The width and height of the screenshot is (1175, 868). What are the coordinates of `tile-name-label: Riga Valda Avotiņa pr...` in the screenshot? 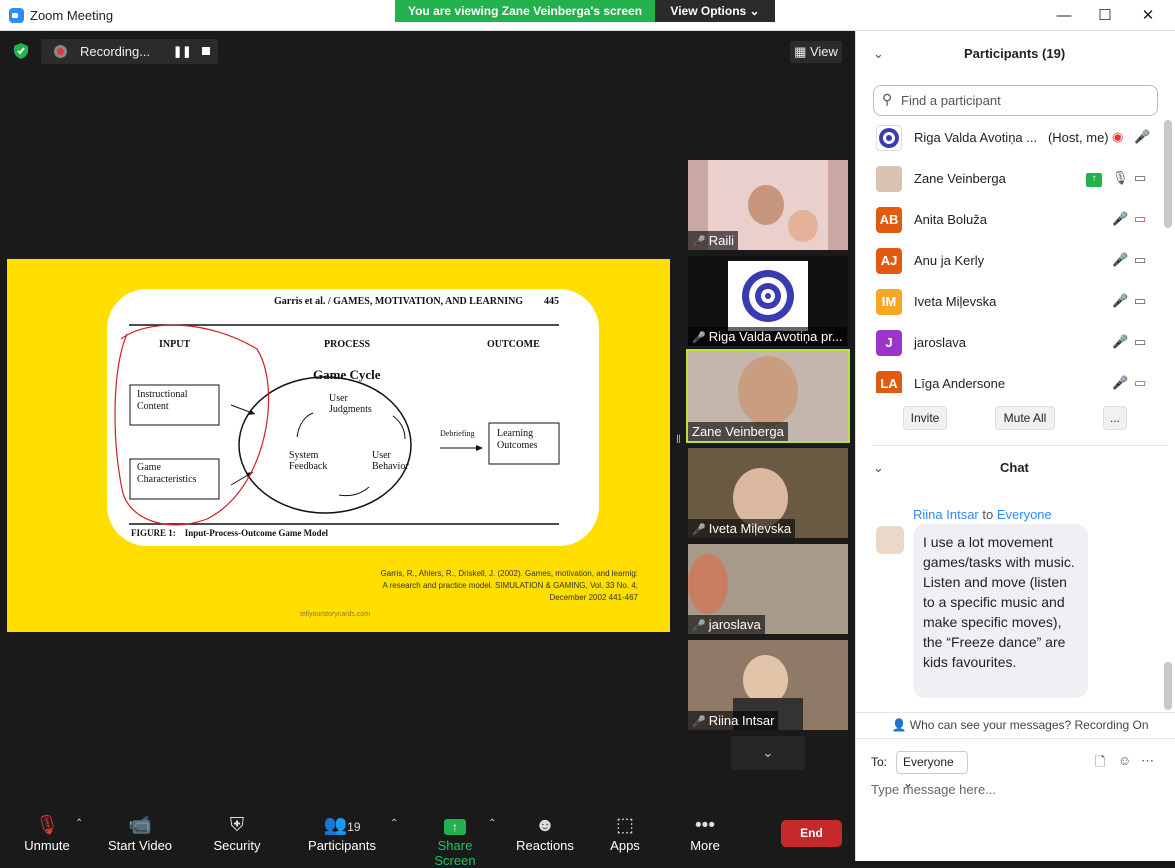 It's located at (775, 336).